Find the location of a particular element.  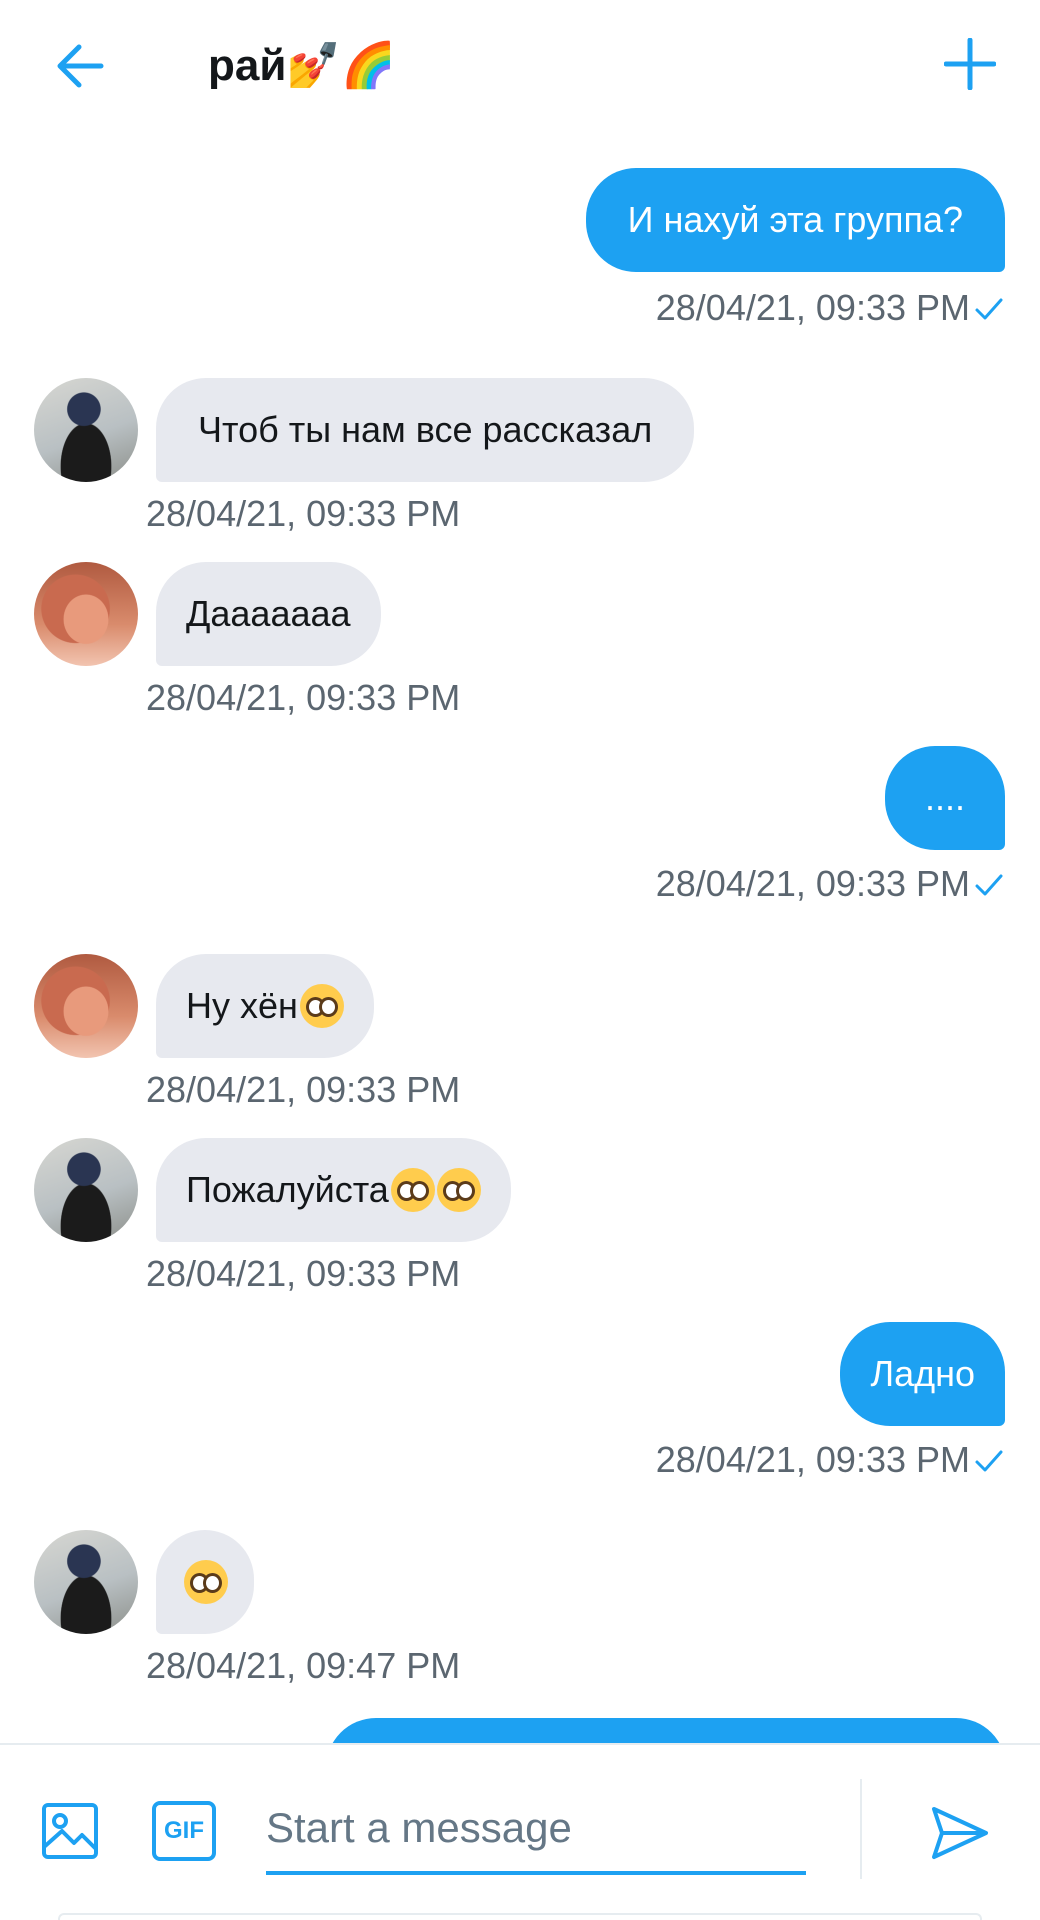

message-text: Пожалуйста is located at coordinates (287, 1189).